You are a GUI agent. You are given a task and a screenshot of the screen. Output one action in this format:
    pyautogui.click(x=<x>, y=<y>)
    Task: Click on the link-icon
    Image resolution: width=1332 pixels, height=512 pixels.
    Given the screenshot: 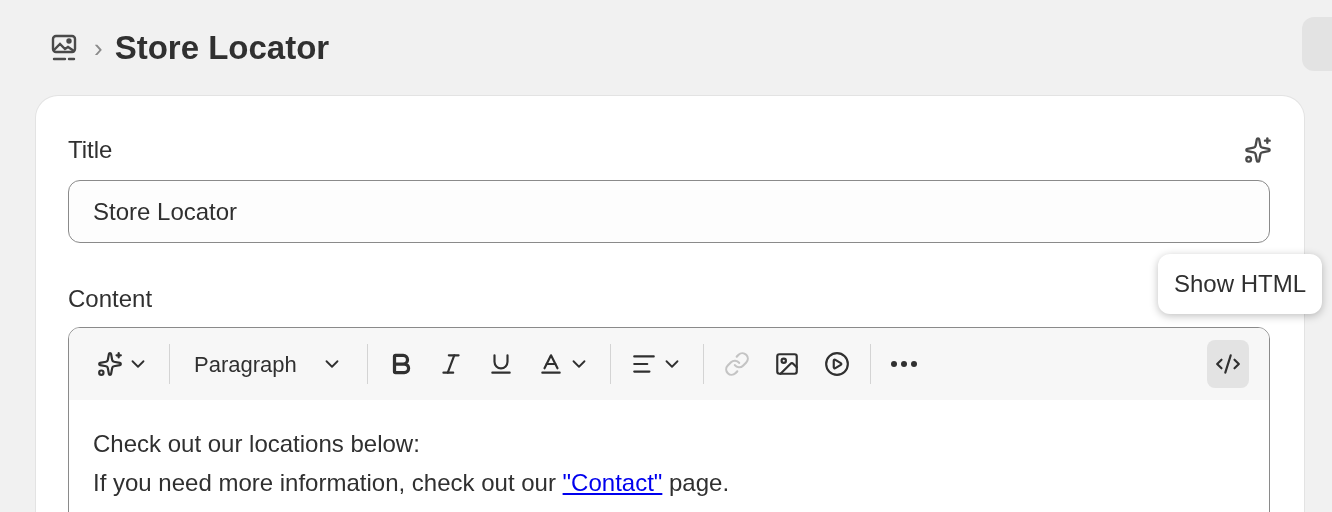 What is the action you would take?
    pyautogui.click(x=736, y=364)
    